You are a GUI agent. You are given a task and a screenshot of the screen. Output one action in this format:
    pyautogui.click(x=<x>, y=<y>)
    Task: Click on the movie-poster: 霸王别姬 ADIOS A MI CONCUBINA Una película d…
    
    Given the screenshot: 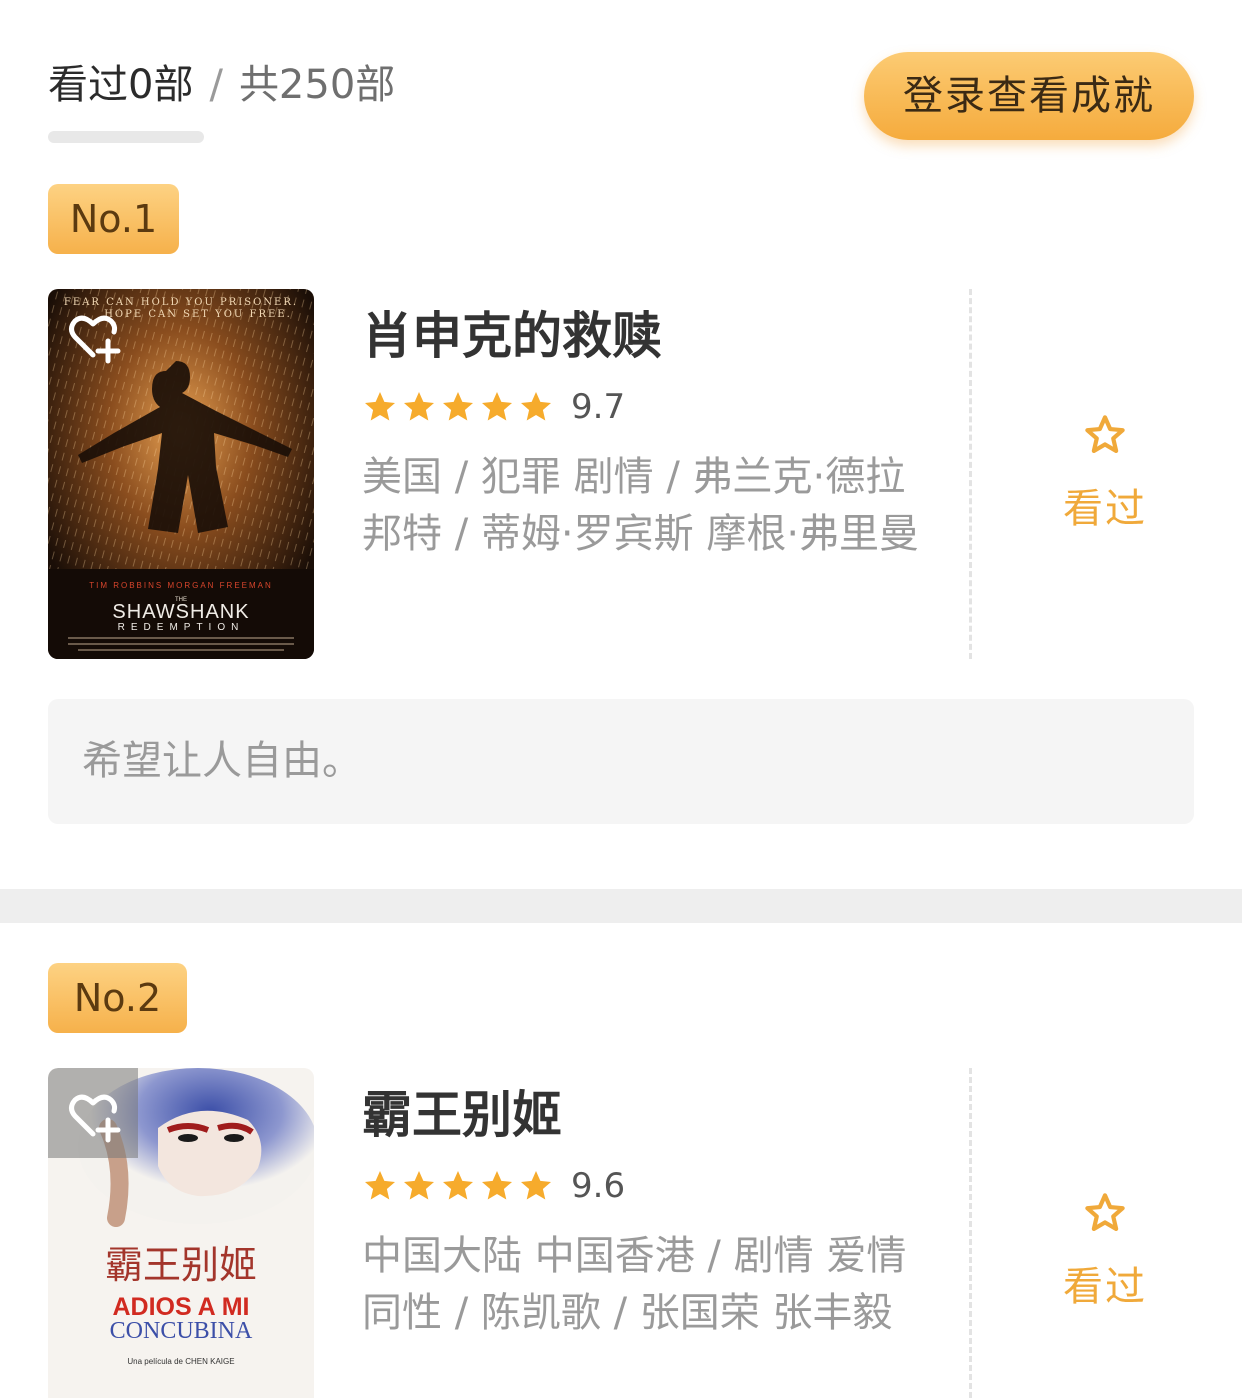 What is the action you would take?
    pyautogui.click(x=181, y=1233)
    